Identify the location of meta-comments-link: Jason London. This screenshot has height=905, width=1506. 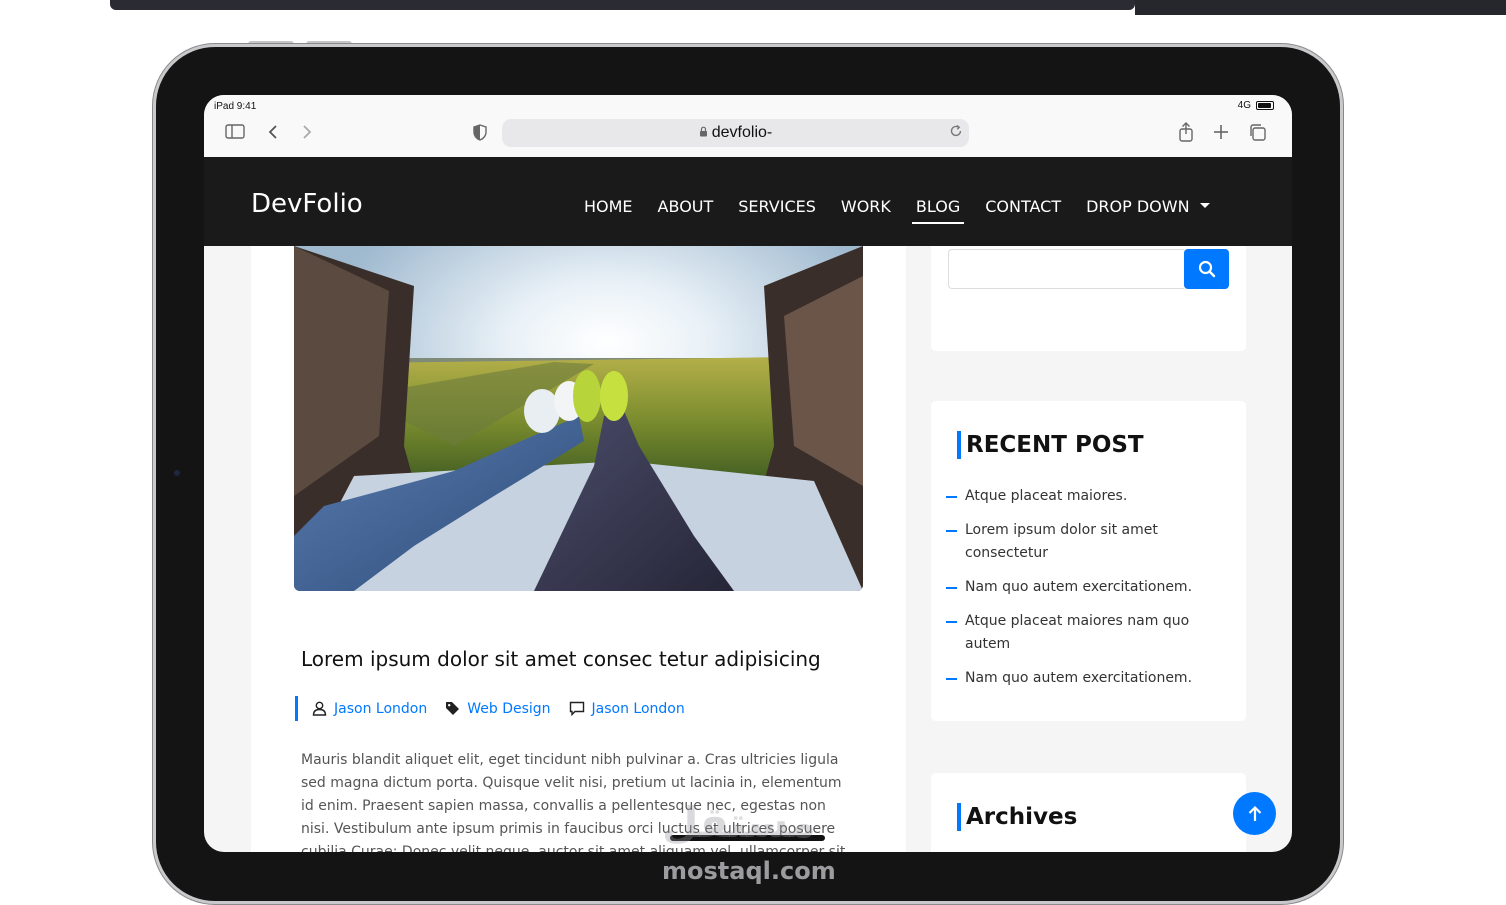
(638, 709).